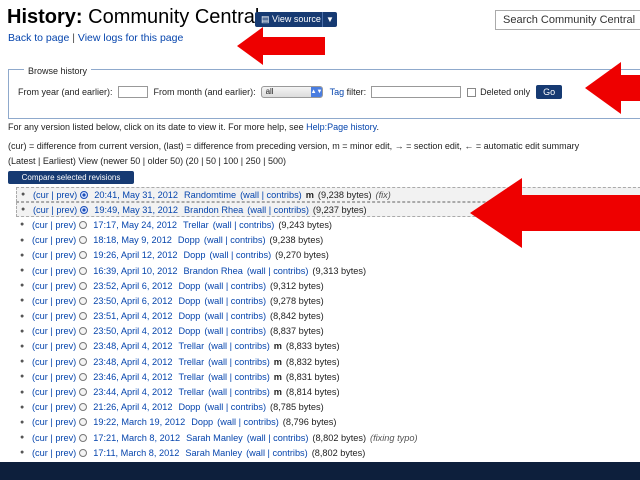  Describe the element at coordinates (132, 240) in the screenshot. I see `revision-date-link: 18:18, May 9, 2012` at that location.